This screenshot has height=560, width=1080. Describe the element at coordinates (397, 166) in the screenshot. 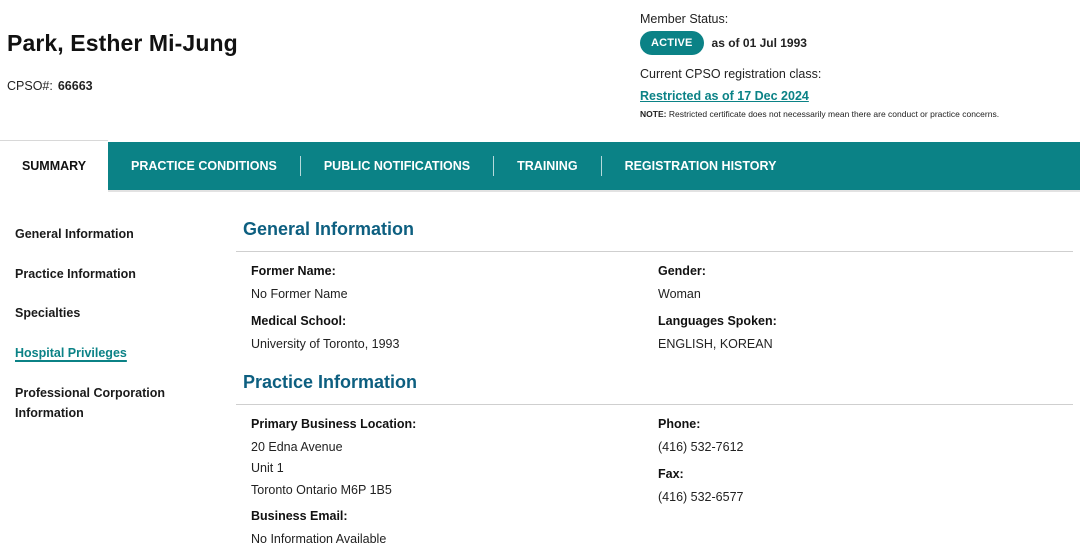

I see `tab-public-notifications: PUBLIC NOTIFICATIONS` at that location.